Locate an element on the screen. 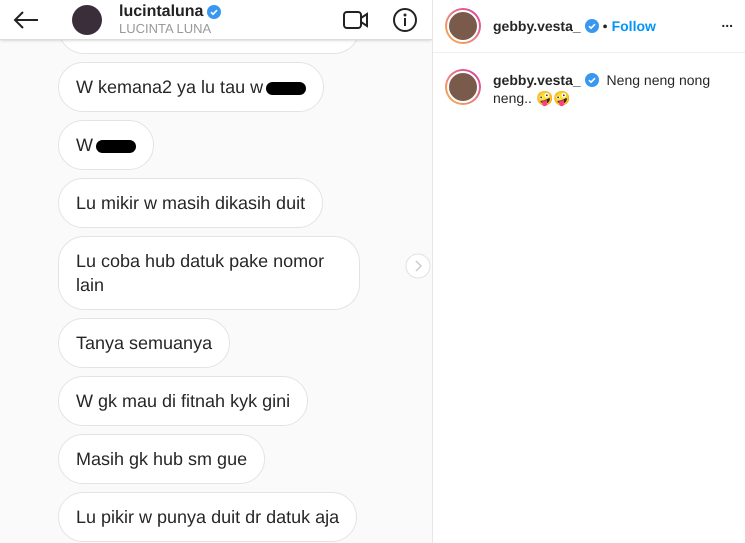 Image resolution: width=745 pixels, height=543 pixels. message-bubble: W is located at coordinates (106, 145).